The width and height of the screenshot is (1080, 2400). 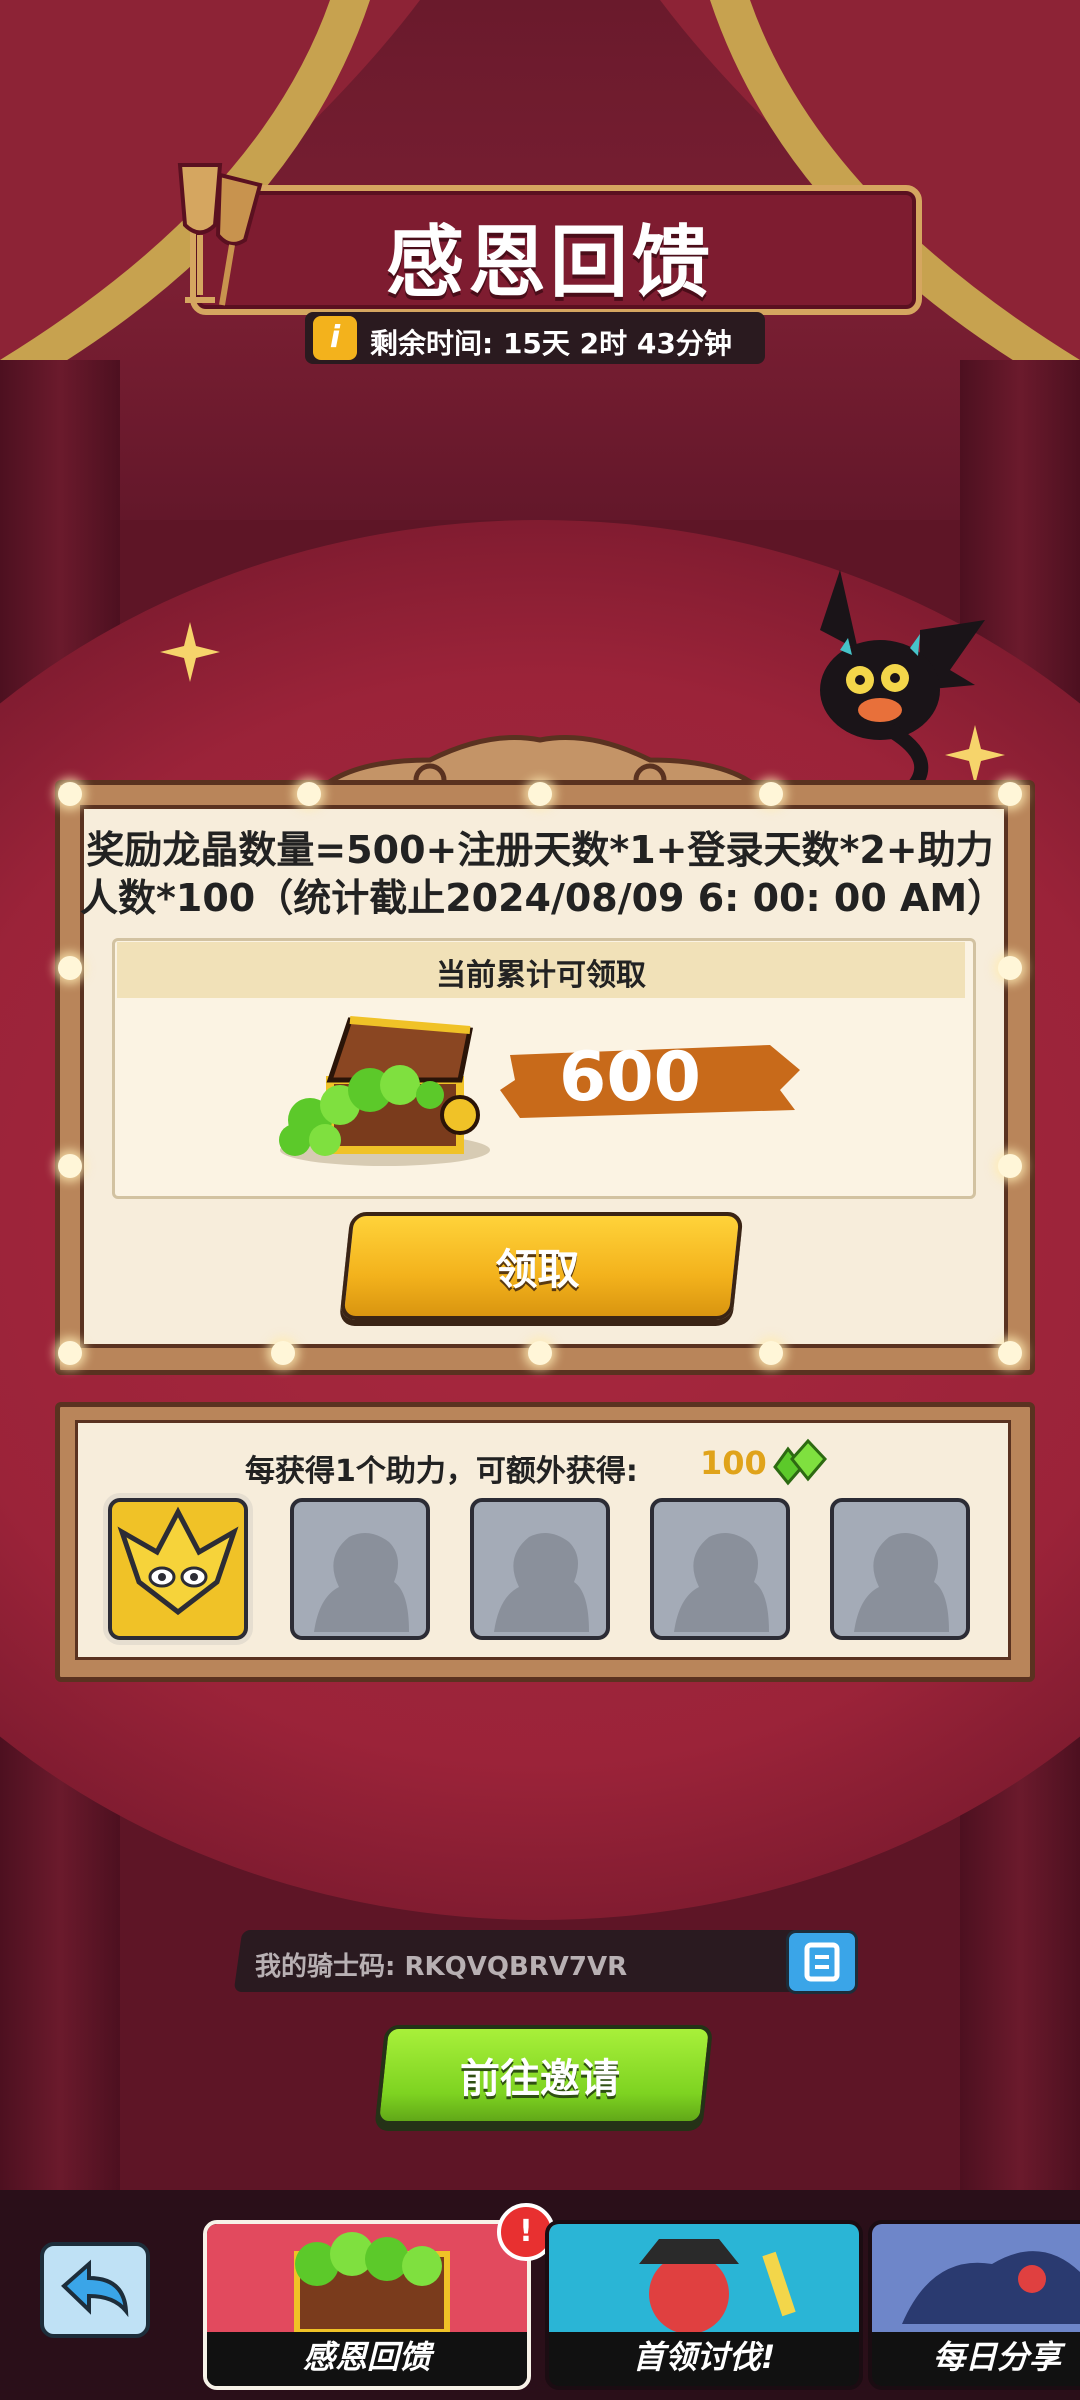 What do you see at coordinates (704, 2278) in the screenshot?
I see `tab-art-pirate-icon` at bounding box center [704, 2278].